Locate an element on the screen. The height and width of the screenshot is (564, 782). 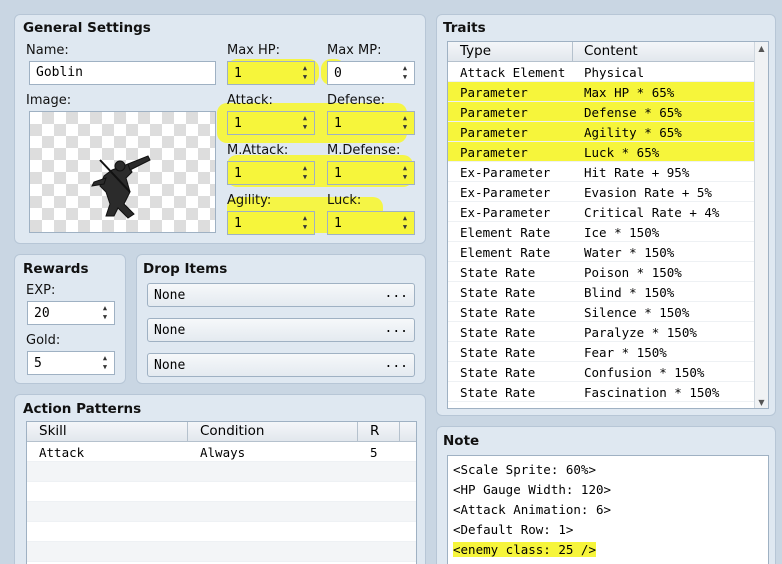
trait-type: Attack Element is located at coordinates (513, 72).